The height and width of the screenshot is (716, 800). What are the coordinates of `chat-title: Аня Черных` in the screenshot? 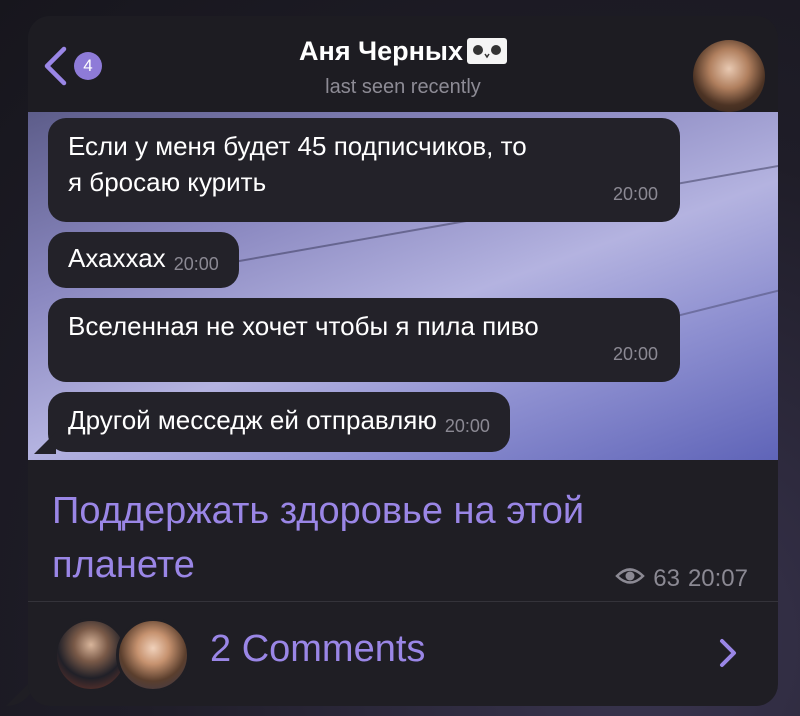 It's located at (403, 51).